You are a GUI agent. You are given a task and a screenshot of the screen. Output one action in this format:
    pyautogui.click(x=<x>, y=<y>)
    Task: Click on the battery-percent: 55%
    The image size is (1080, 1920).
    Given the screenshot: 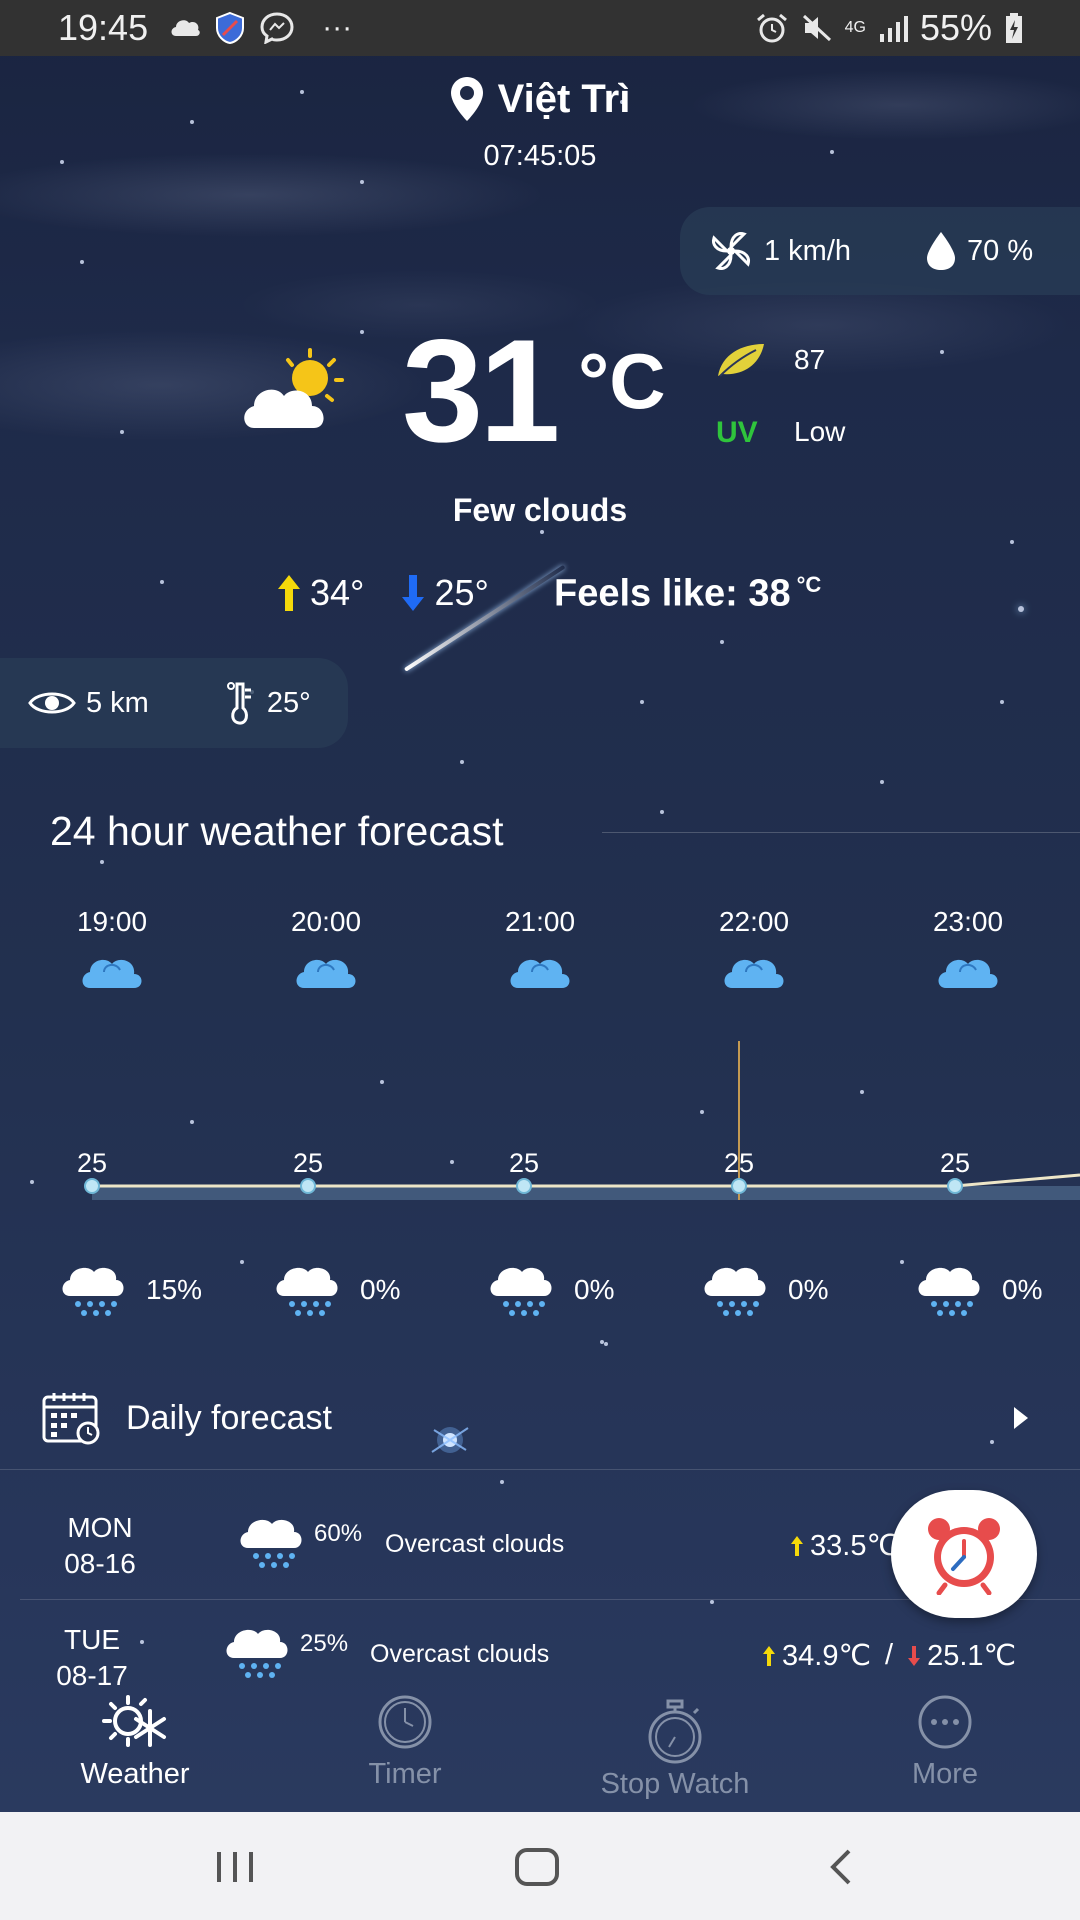 What is the action you would take?
    pyautogui.click(x=955, y=27)
    